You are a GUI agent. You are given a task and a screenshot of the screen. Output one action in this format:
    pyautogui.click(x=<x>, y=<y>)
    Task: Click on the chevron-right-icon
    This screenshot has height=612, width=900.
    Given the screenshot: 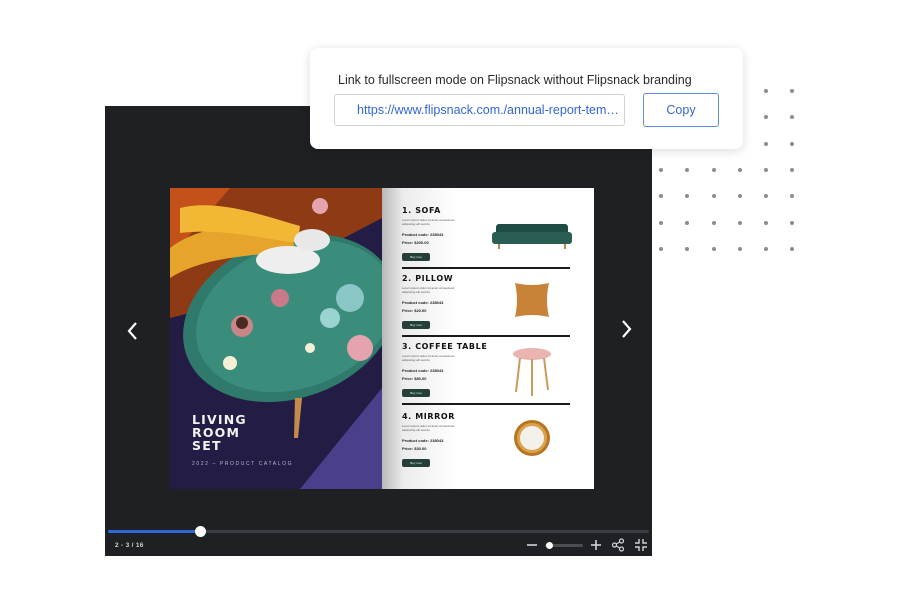 What is the action you would take?
    pyautogui.click(x=627, y=329)
    